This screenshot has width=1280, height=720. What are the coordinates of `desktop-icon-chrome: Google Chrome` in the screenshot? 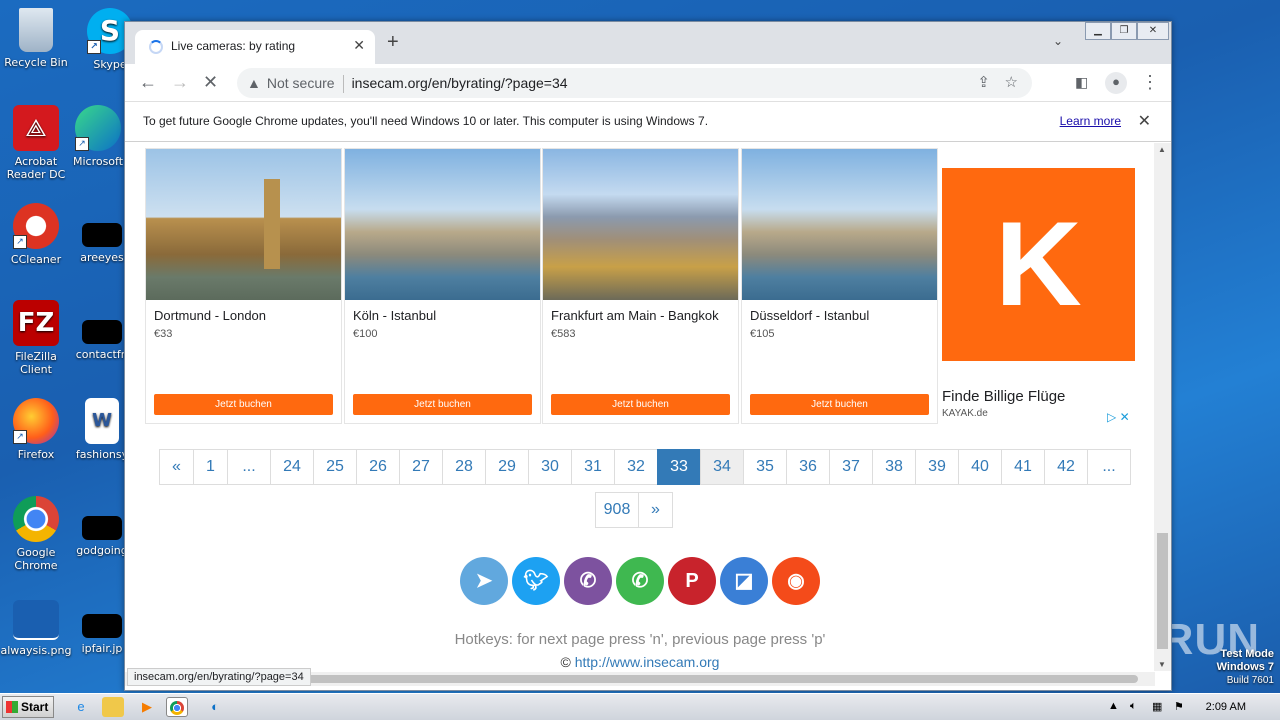 It's located at (37, 534).